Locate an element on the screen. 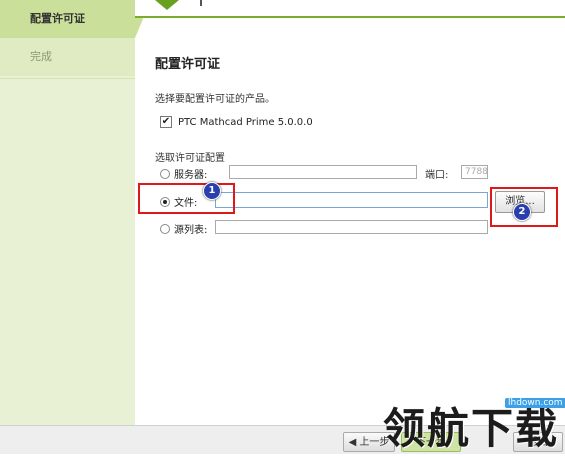  page-title: 配置许可证 is located at coordinates (188, 64).